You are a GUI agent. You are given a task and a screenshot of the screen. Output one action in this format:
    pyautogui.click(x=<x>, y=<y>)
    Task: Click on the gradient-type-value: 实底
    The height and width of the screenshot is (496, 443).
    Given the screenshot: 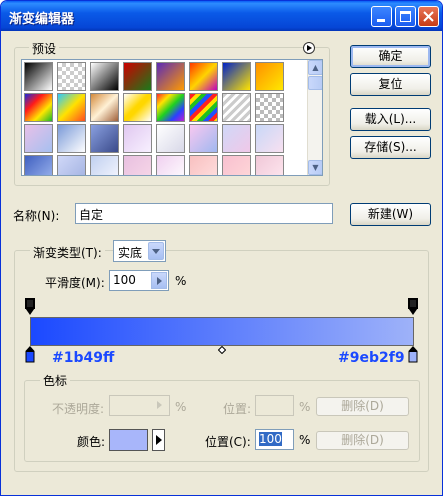 What is the action you would take?
    pyautogui.click(x=130, y=253)
    